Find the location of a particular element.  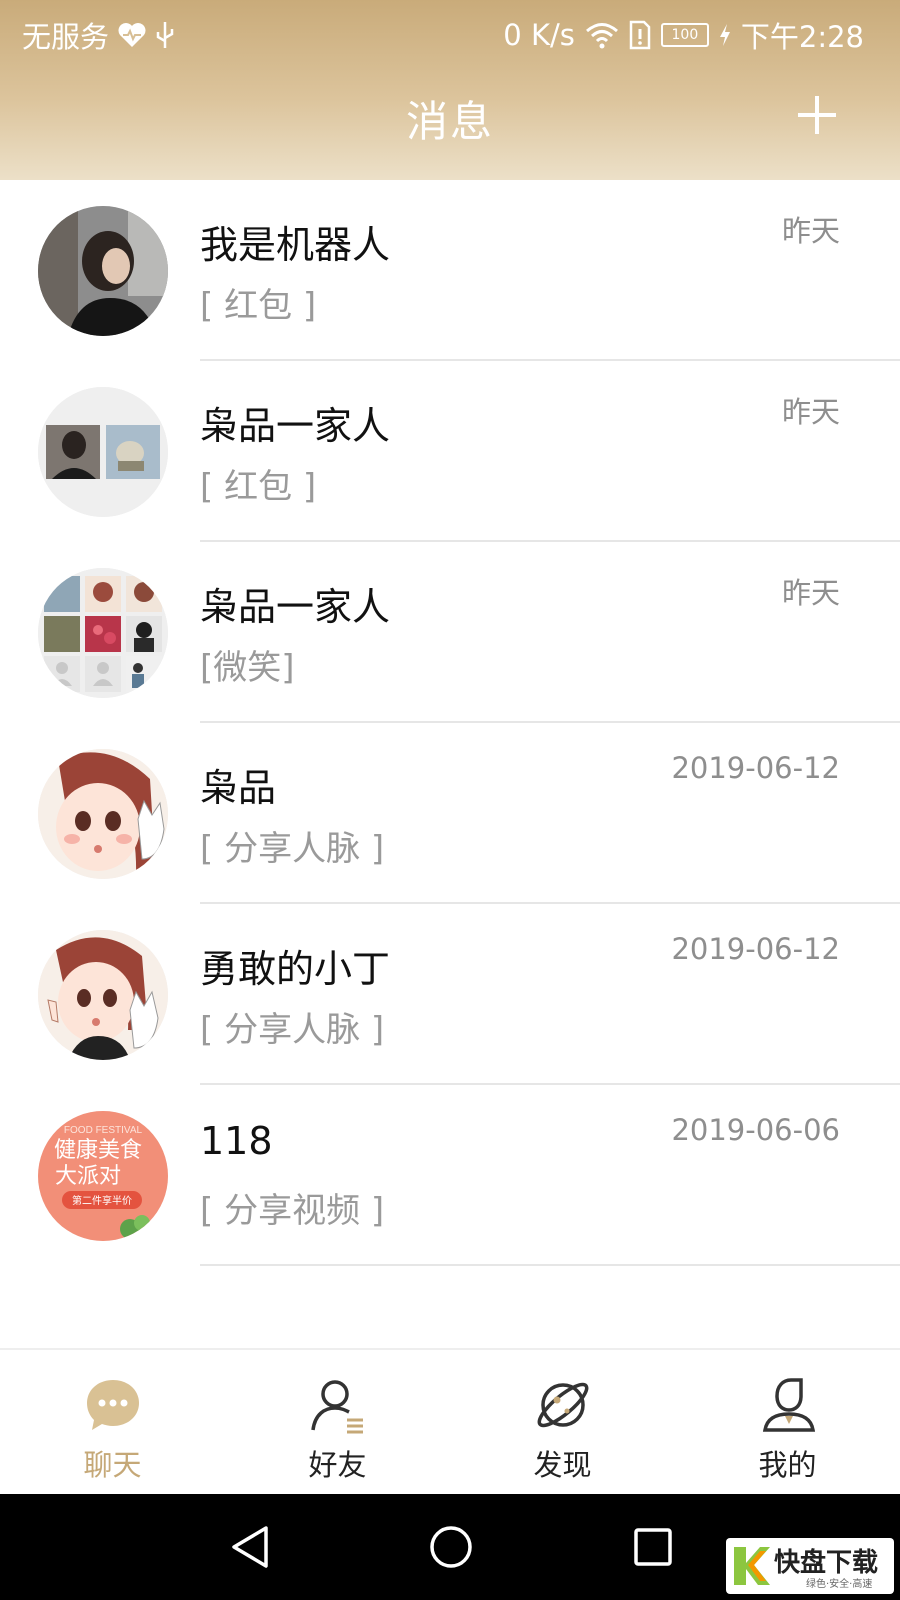

tab-label: 我的 is located at coordinates (787, 1465).